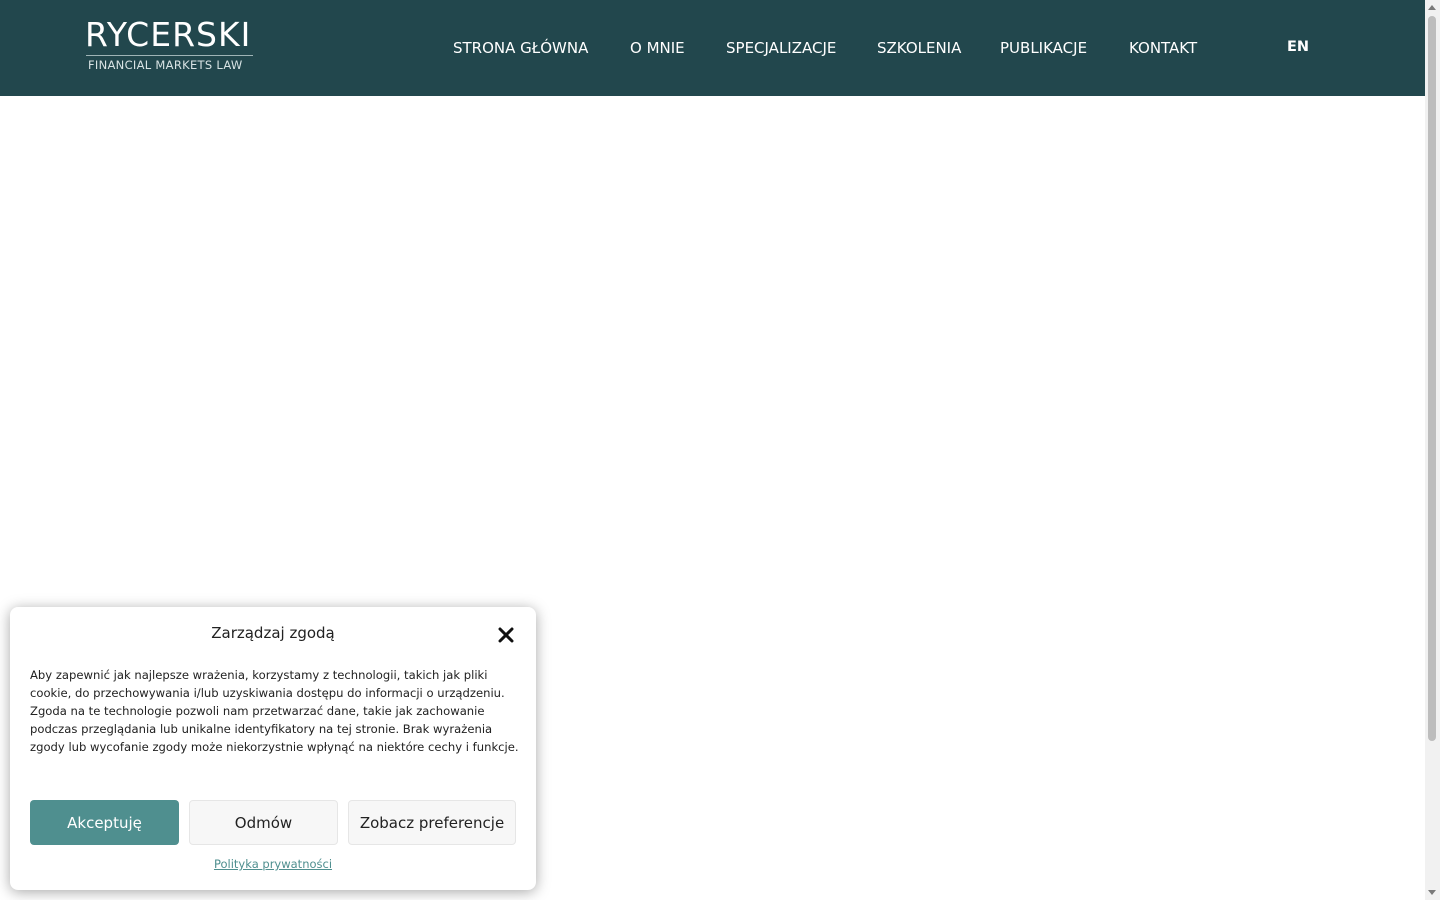 This screenshot has height=900, width=1440. Describe the element at coordinates (273, 864) in the screenshot. I see `privacy-policy-link: Polityka prywatności` at that location.